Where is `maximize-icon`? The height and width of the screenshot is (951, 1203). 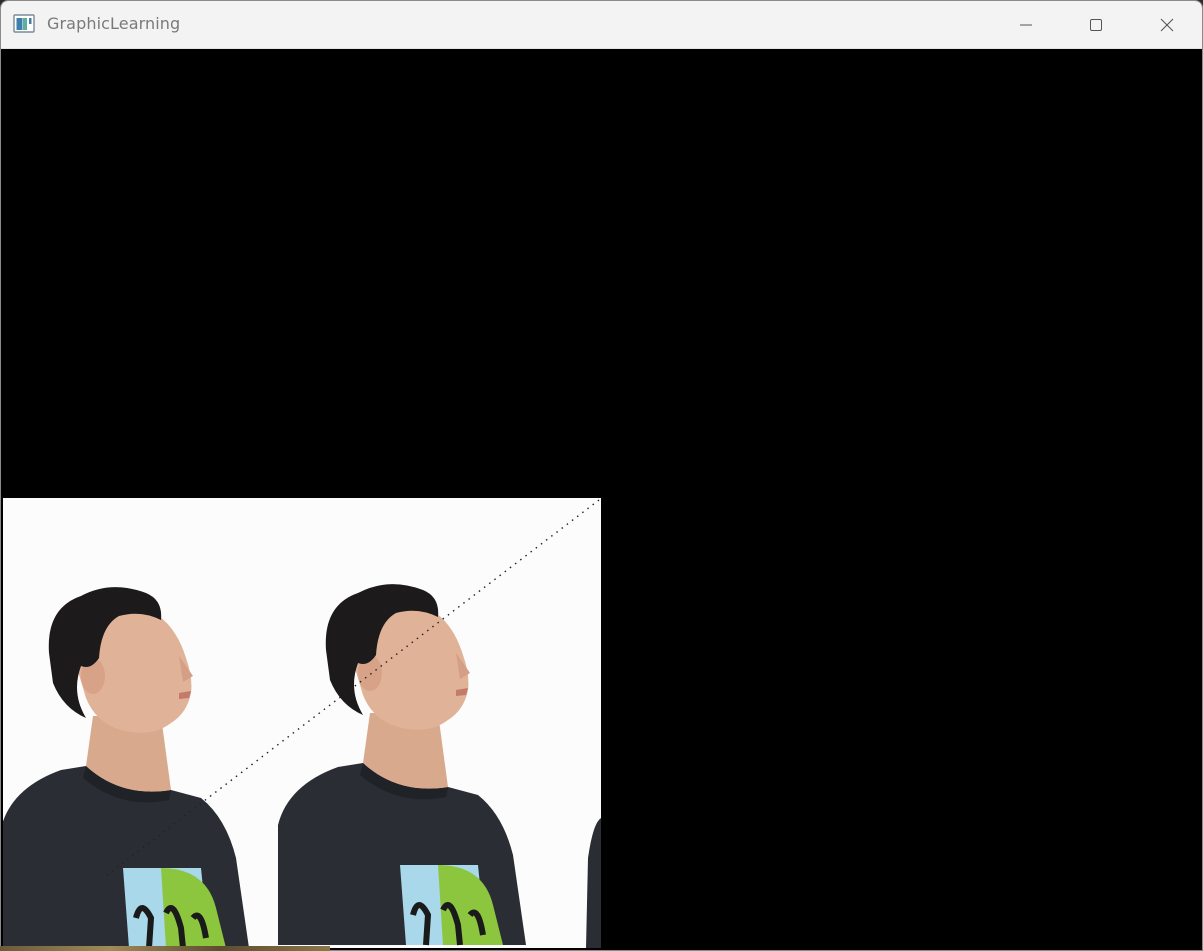
maximize-icon is located at coordinates (1096, 24).